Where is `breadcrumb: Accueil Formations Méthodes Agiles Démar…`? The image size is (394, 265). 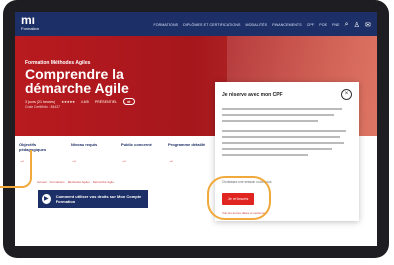 breadcrumb: Accueil Formations Méthodes Agiles Démar… is located at coordinates (75, 182).